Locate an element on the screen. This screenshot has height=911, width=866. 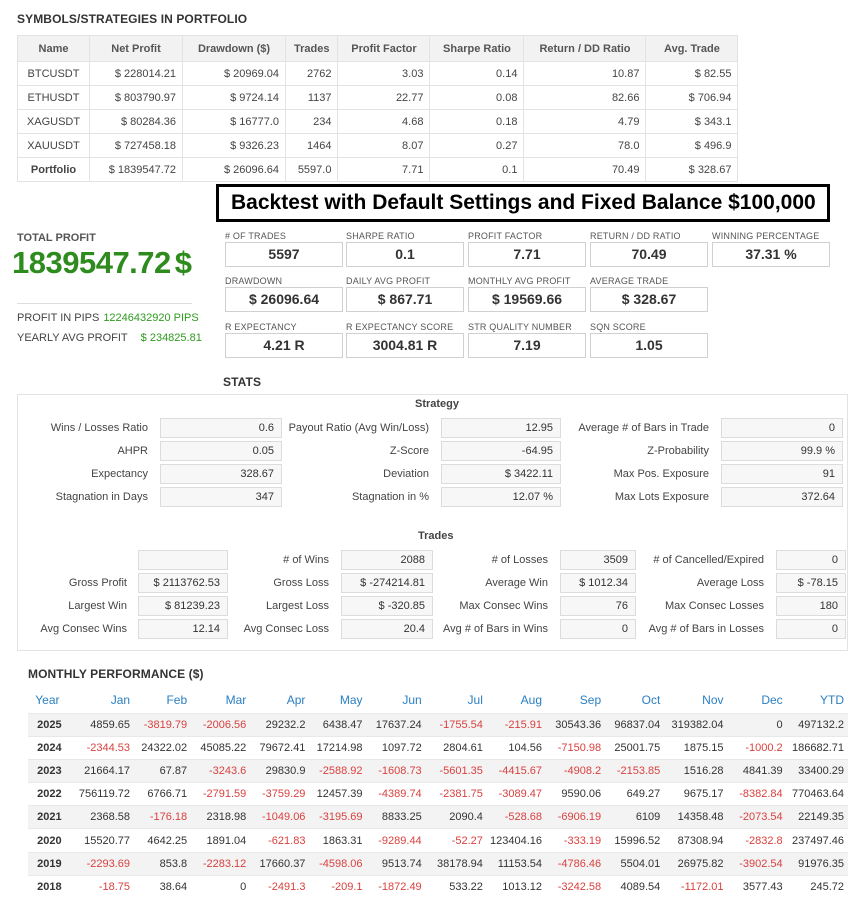
monthly-cell: -4908.2 is located at coordinates (576, 770).